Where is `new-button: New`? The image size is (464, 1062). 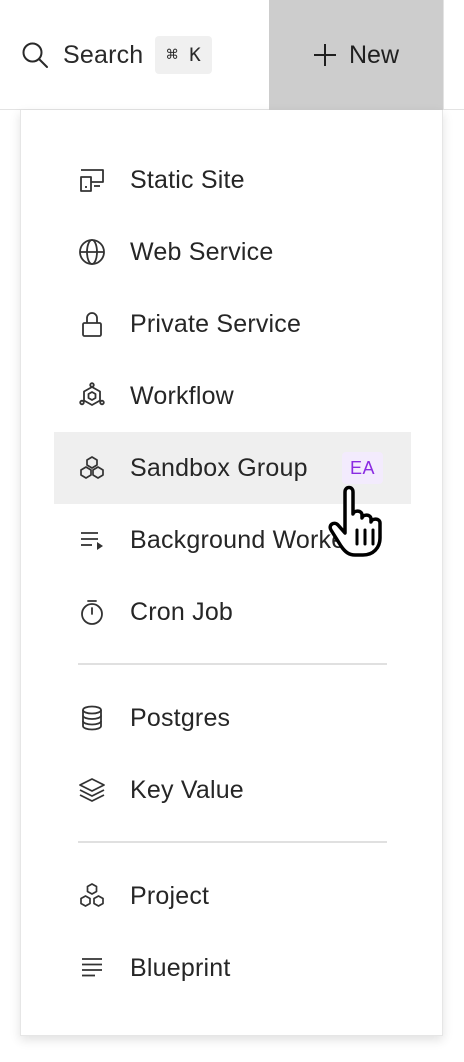 new-button: New is located at coordinates (356, 55).